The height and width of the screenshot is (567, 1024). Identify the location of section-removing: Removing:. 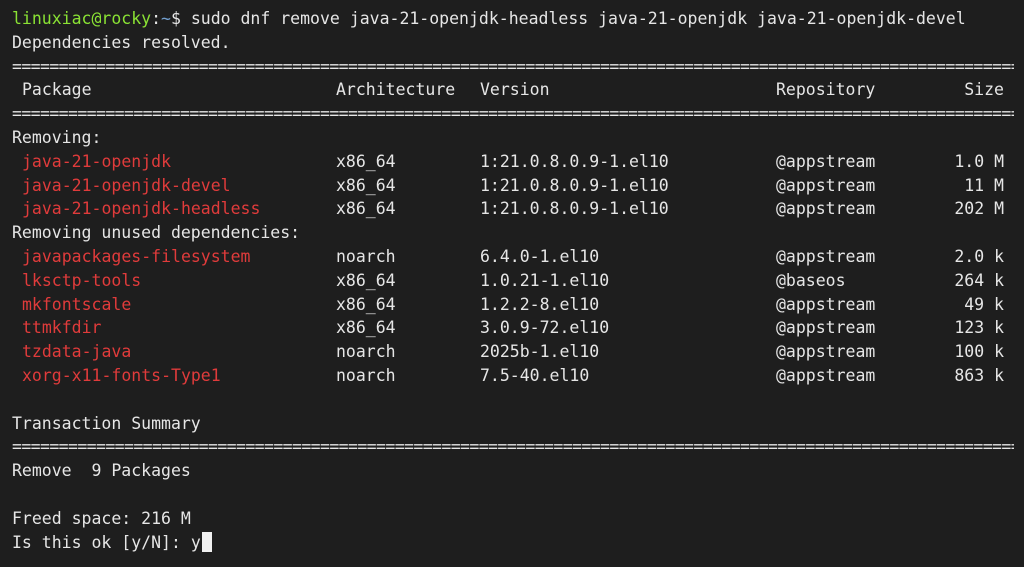
(512, 138).